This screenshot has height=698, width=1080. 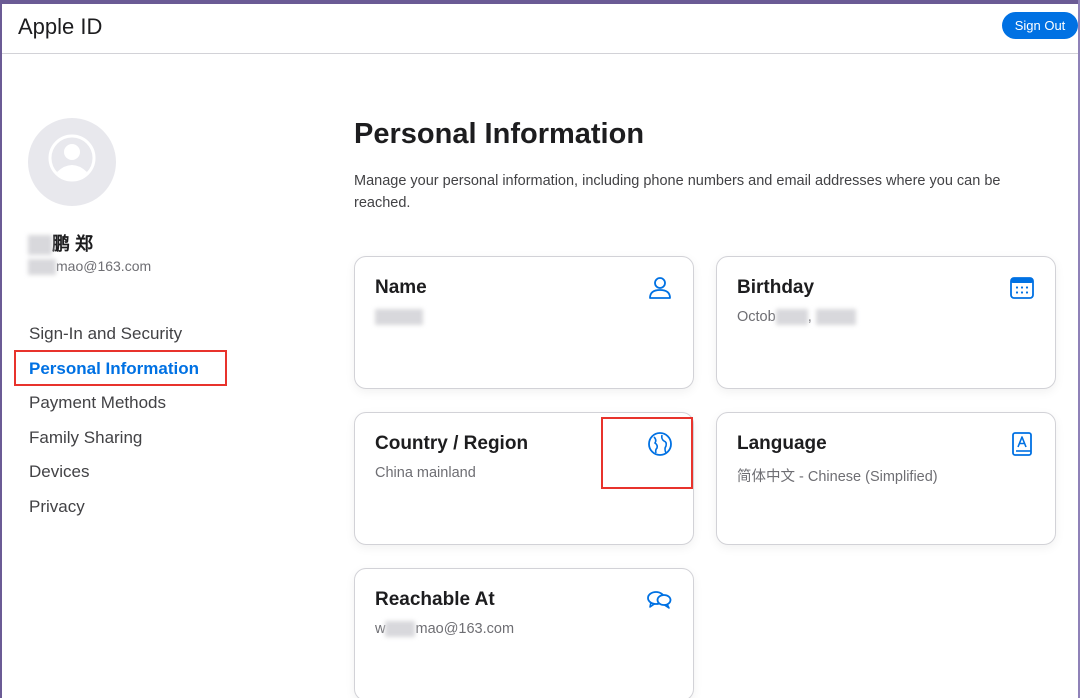 I want to click on user-name: 鹏 郑, so click(x=60, y=243).